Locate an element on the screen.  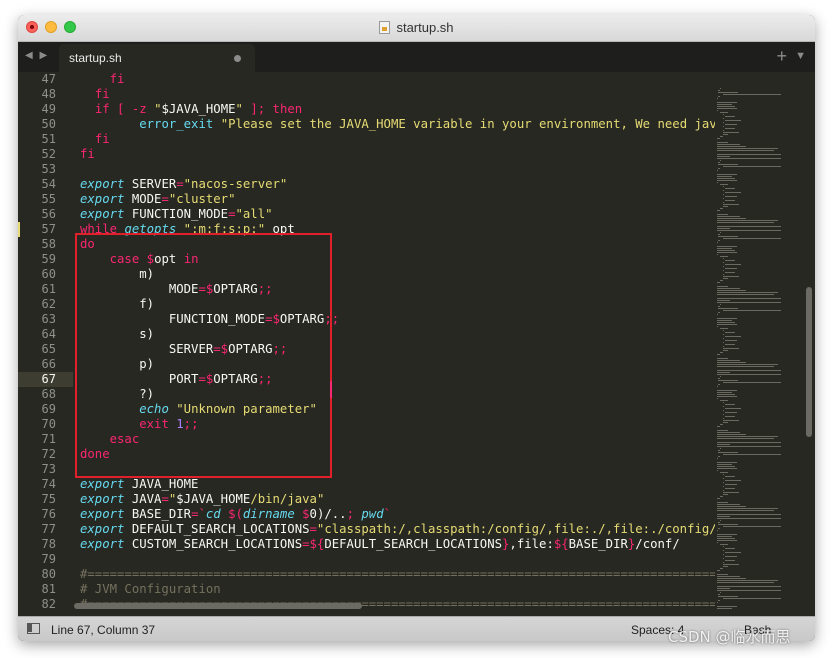
horizontal-scrollbar-thumb is located at coordinates (218, 606).